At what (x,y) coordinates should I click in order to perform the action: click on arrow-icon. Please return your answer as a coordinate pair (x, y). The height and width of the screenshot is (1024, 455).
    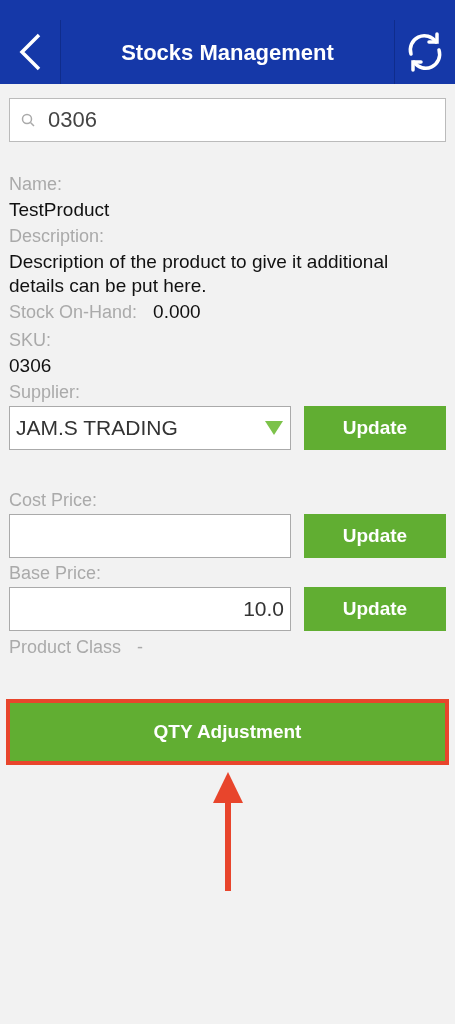
    Looking at the image, I should click on (227, 832).